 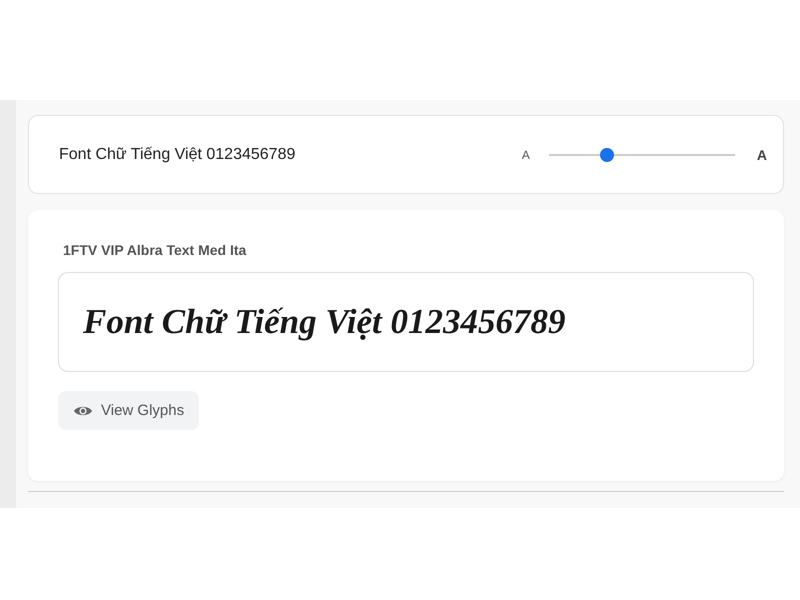 What do you see at coordinates (290, 155) in the screenshot?
I see `sample-text-field: Font Chữ Tiếng Việt 0123456789` at bounding box center [290, 155].